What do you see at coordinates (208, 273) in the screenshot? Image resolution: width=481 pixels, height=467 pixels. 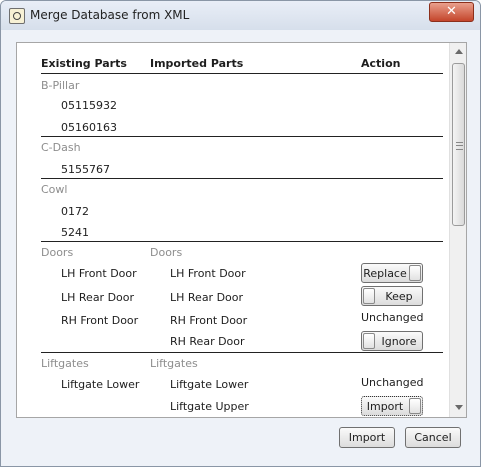 I see `imported-part: LH Front Door` at bounding box center [208, 273].